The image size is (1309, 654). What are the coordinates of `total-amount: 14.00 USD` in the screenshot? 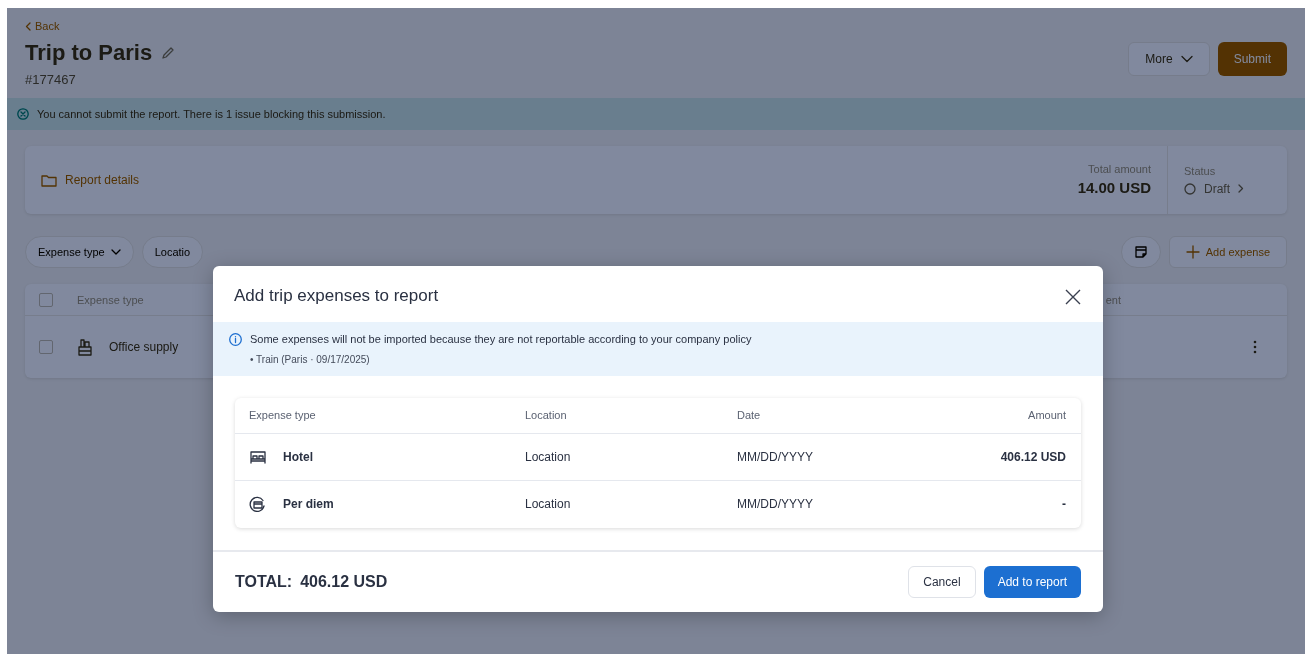 It's located at (1114, 188).